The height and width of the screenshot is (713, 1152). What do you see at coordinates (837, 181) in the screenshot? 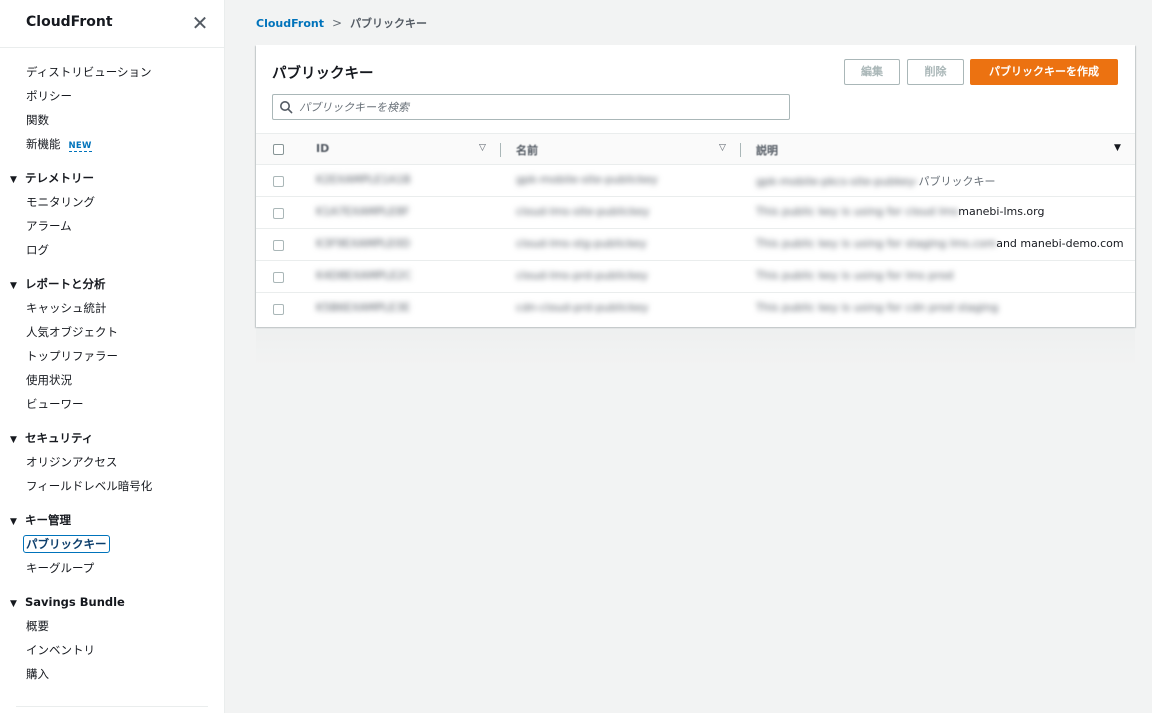
I see `description-redacted: gpk-mobile-pkcs-site-pubkey-` at bounding box center [837, 181].